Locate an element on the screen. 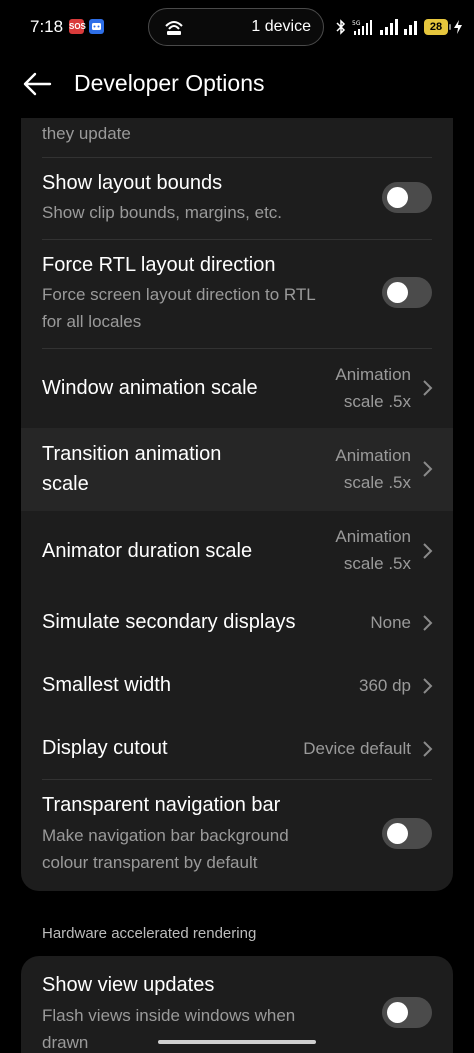  partial-setting-row: they update is located at coordinates (237, 137).